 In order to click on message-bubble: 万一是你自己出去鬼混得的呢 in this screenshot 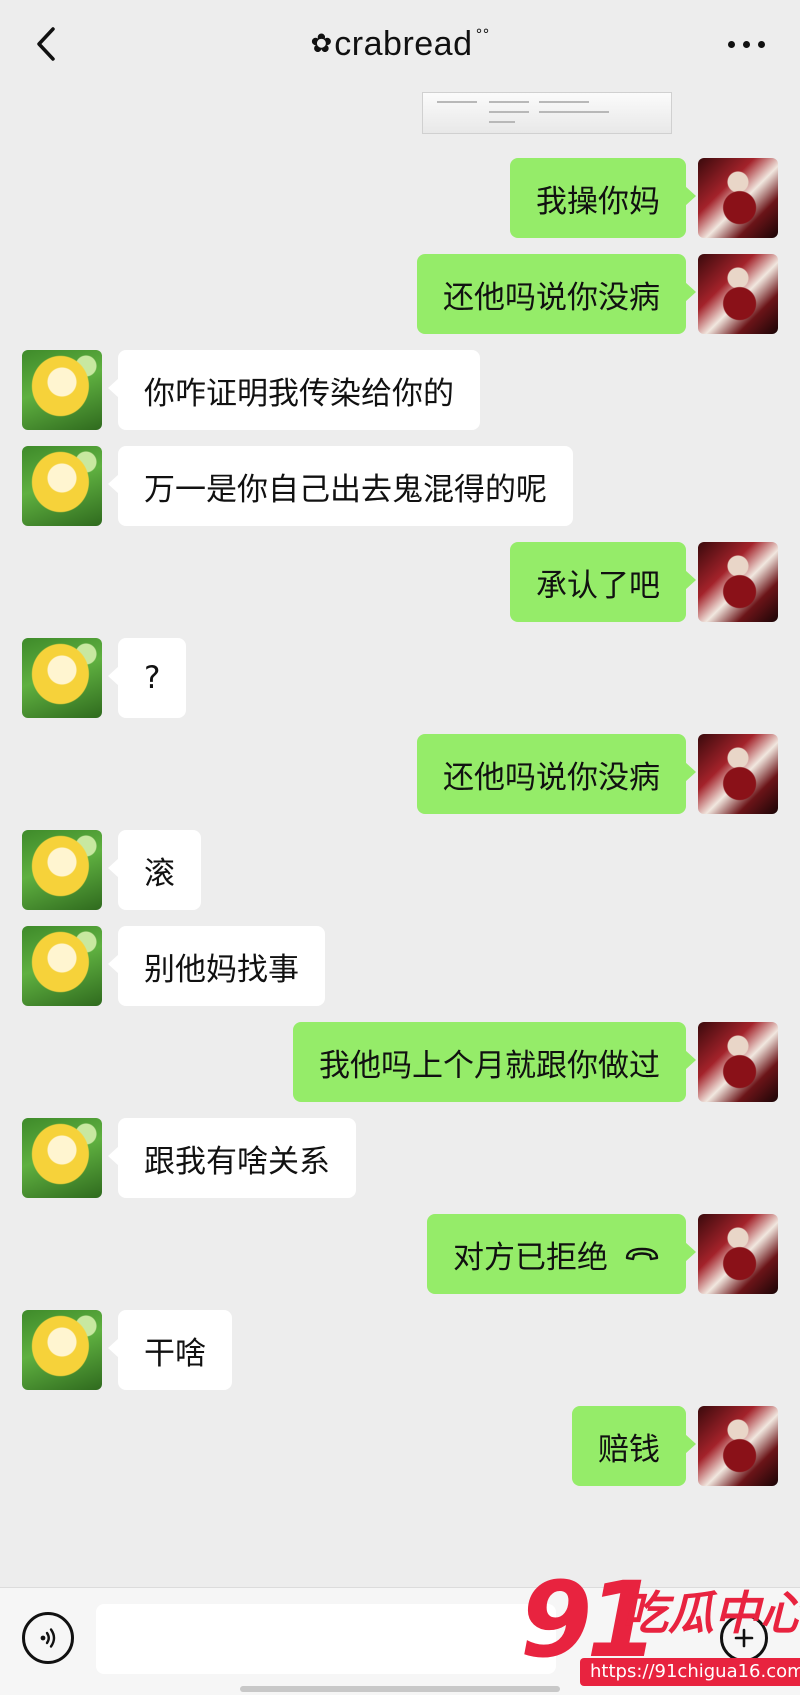, I will do `click(340, 486)`.